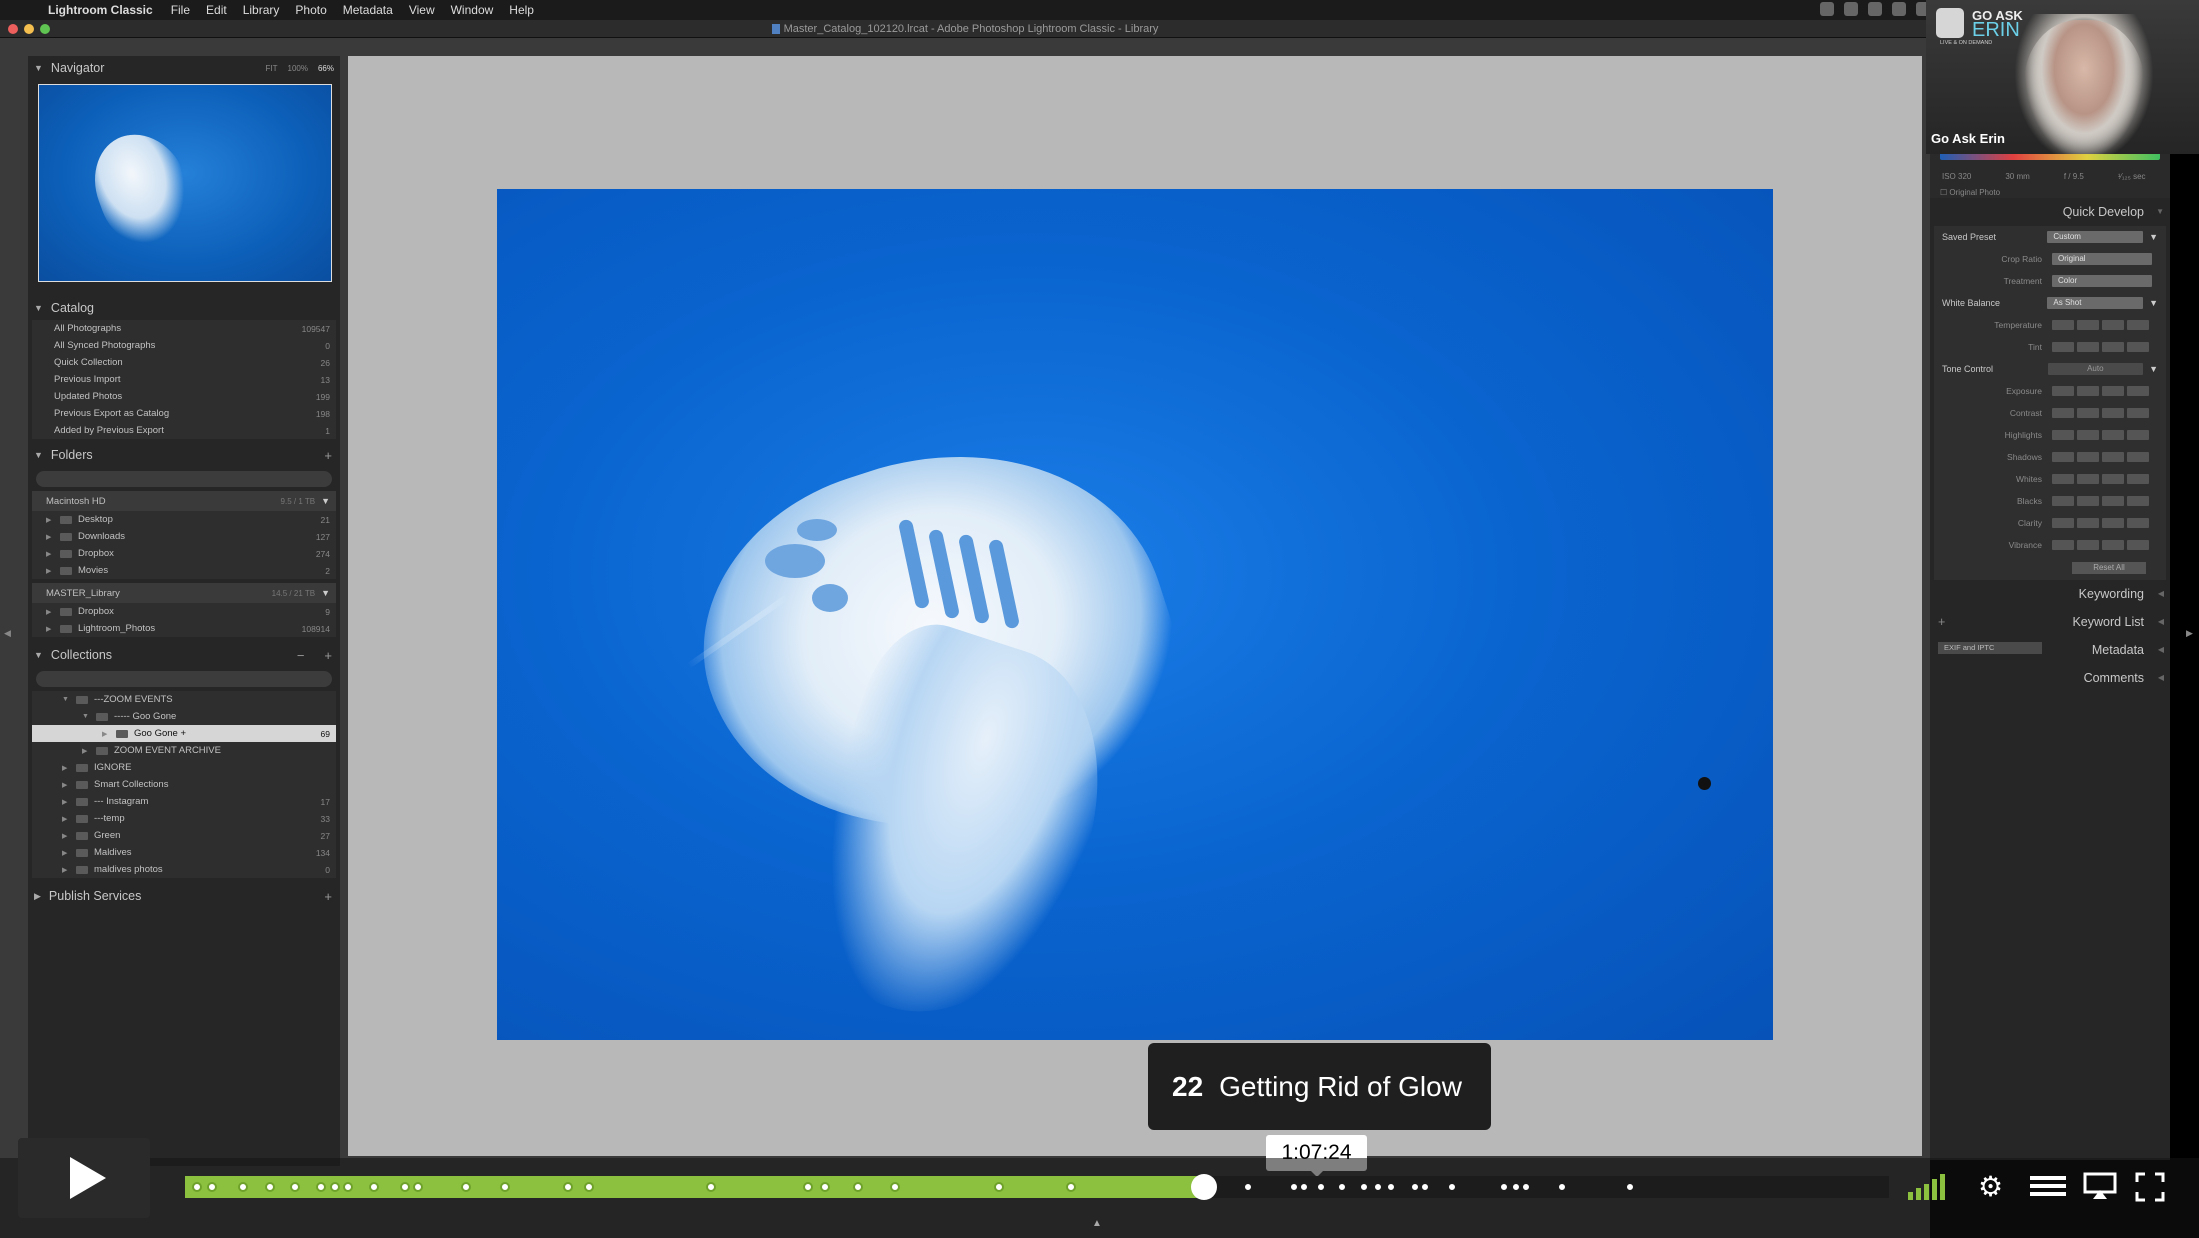 Image resolution: width=2199 pixels, height=1238 pixels. Describe the element at coordinates (1203, 1187) in the screenshot. I see `playhead-handle` at that location.